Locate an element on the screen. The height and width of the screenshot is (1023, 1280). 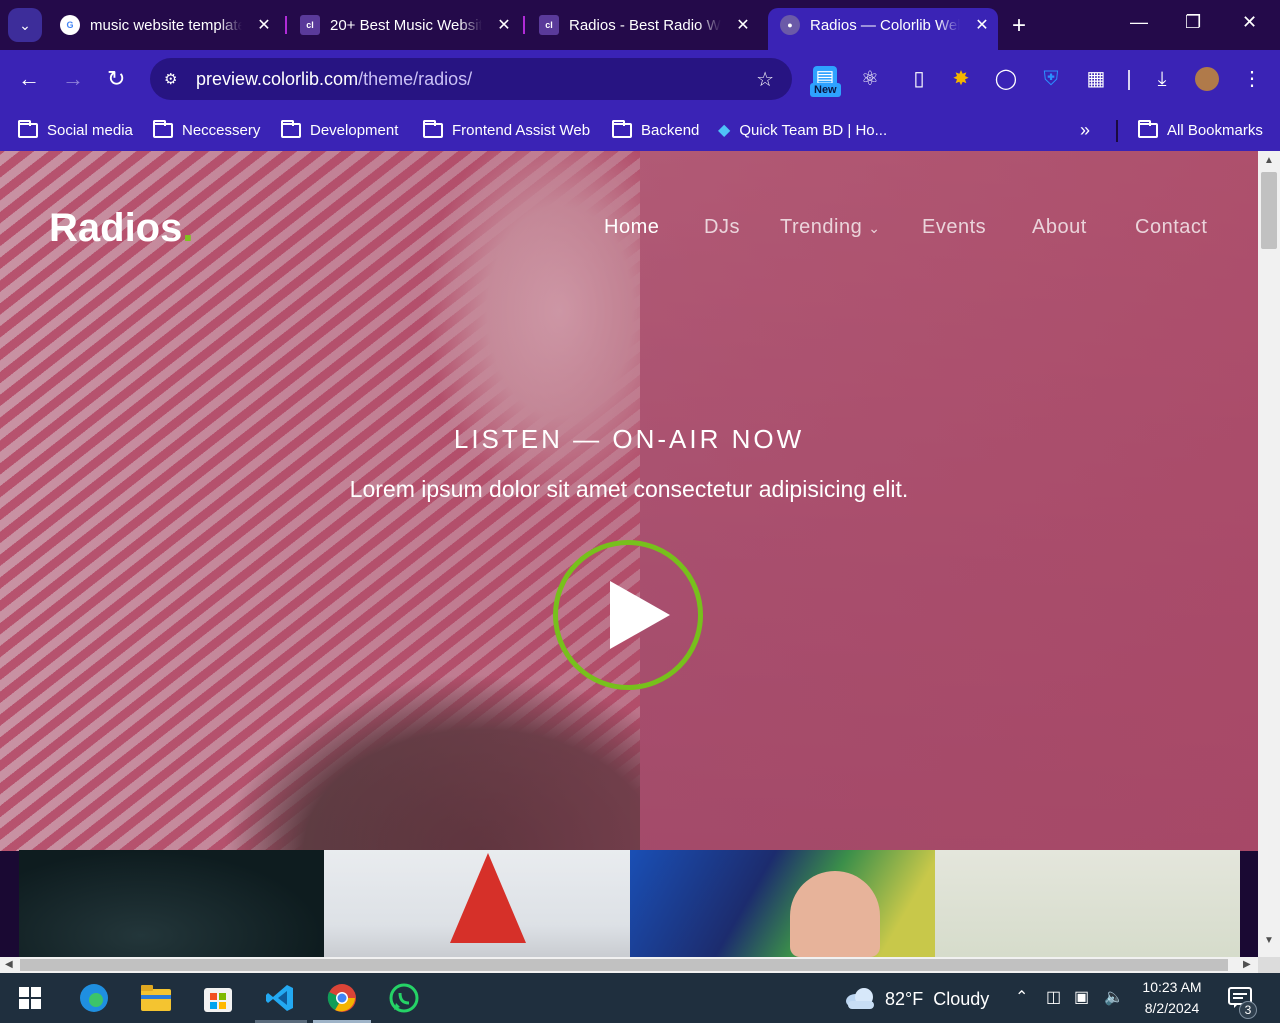
tab-1: G music website template ✕ is located at coordinates (160, 25).